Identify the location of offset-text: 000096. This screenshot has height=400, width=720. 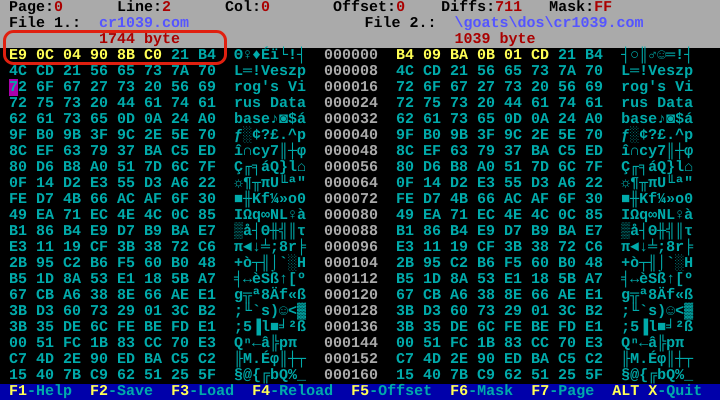
(351, 248).